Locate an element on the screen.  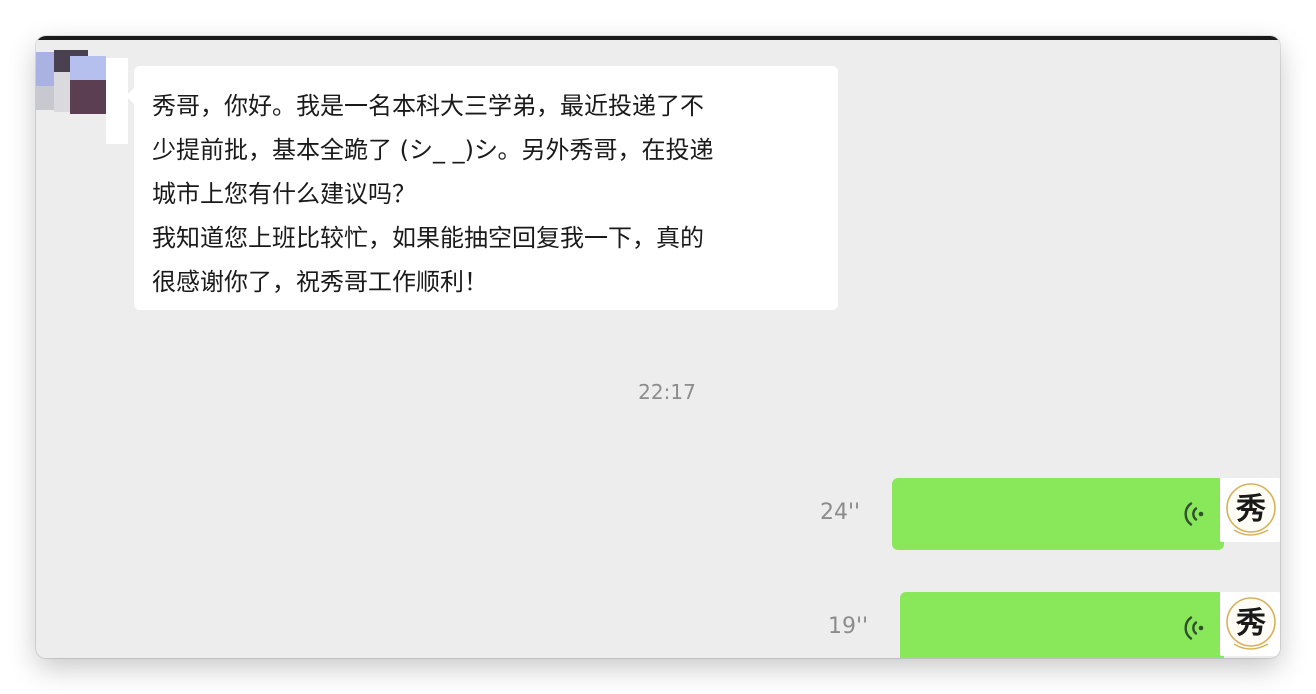
voice-message-row: 24'' 秀 is located at coordinates (1050, 514).